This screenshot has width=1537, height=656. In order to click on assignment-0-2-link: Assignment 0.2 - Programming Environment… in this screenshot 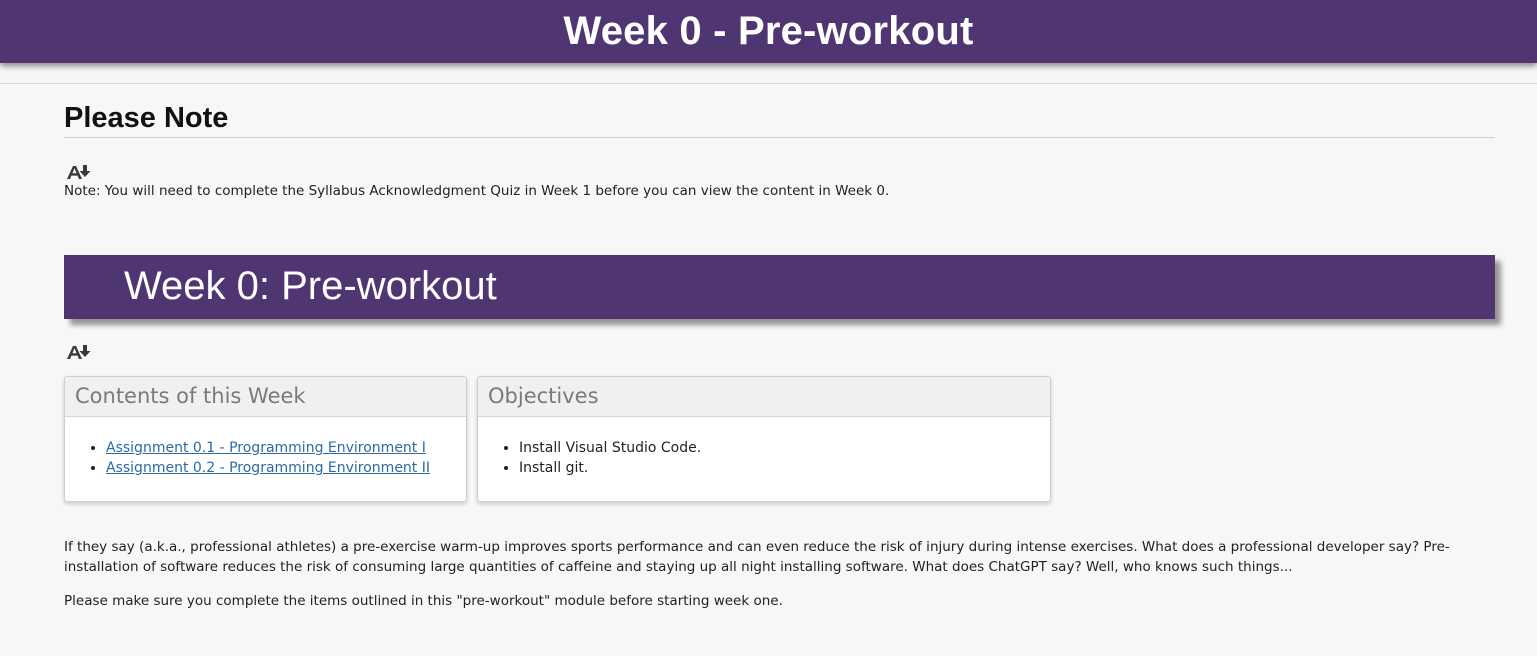, I will do `click(268, 468)`.